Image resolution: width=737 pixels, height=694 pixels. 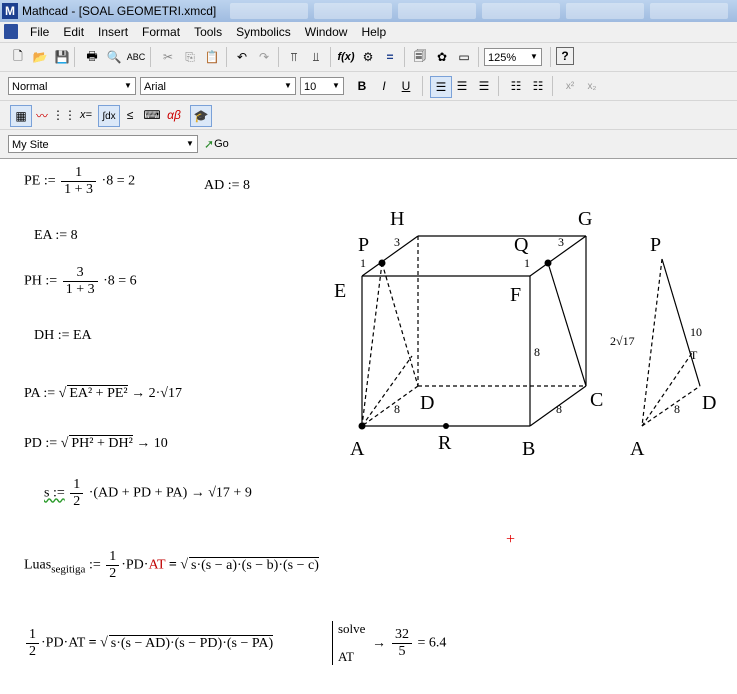 What do you see at coordinates (322, 86) in the screenshot?
I see `font-size-select: 10 ▼` at bounding box center [322, 86].